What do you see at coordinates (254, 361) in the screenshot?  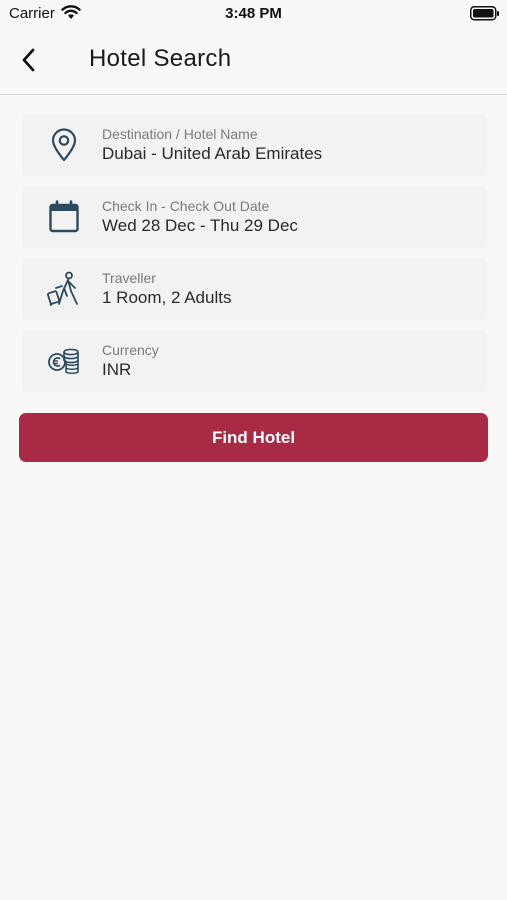 I see `currency-field: Currency INR` at bounding box center [254, 361].